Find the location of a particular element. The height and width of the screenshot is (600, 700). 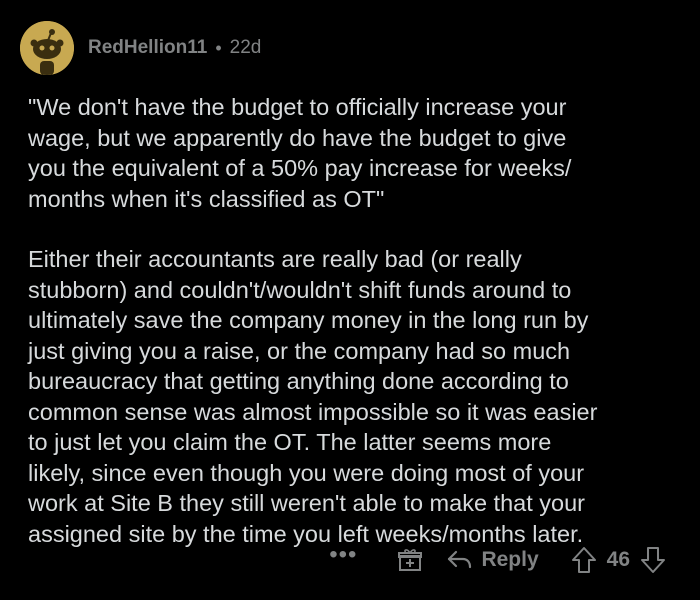

reply-button: Reply is located at coordinates (493, 560).